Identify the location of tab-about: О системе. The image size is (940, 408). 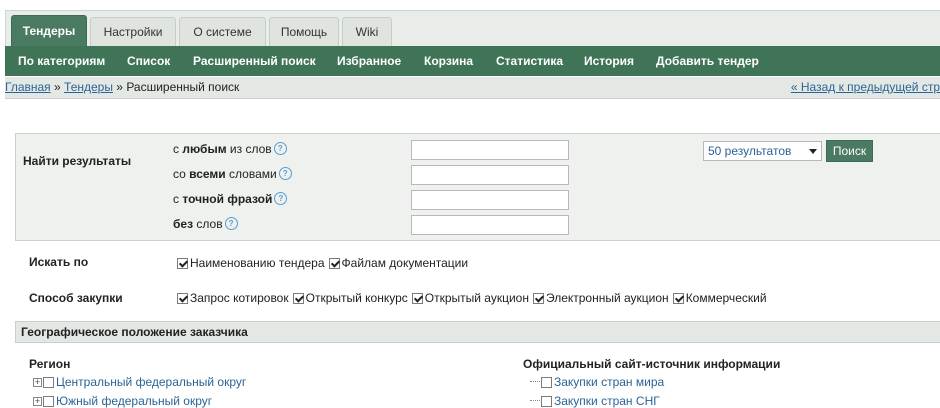
(222, 31).